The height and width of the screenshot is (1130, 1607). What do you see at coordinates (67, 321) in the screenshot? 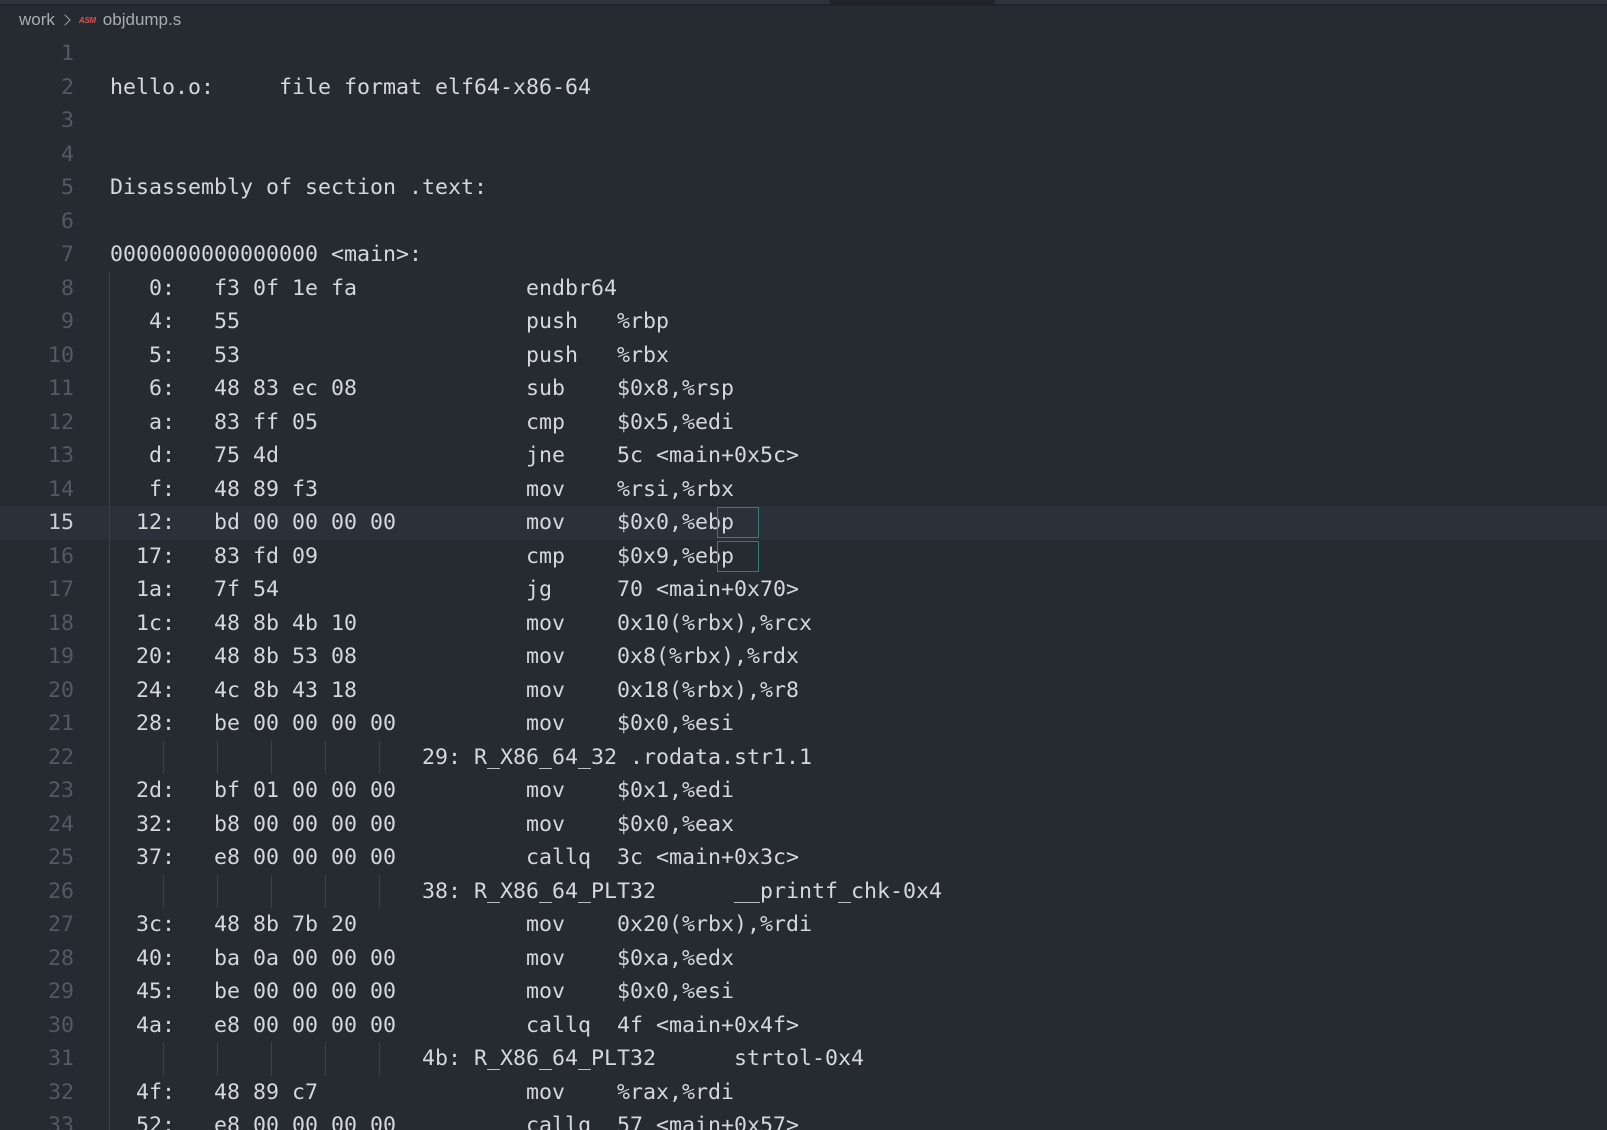
I see `line-number: 9` at bounding box center [67, 321].